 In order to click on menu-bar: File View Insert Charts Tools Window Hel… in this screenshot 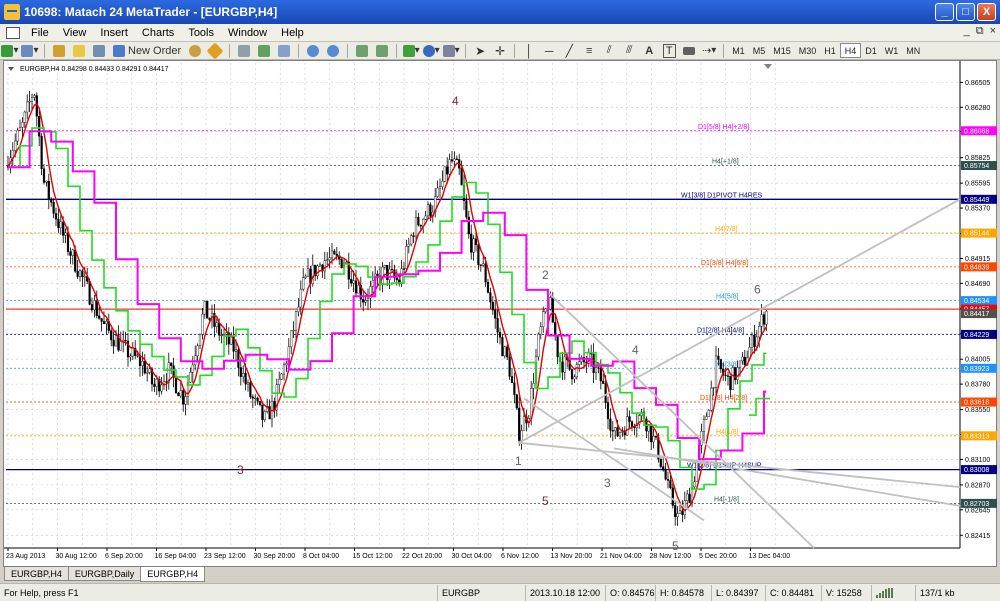, I will do `click(500, 33)`.